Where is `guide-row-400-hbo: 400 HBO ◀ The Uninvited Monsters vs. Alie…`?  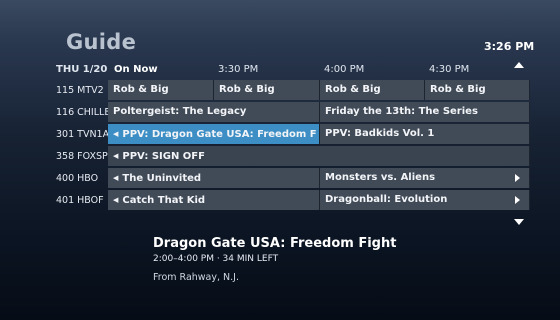 guide-row-400-hbo: 400 HBO ◀ The Uninvited Monsters vs. Alie… is located at coordinates (280, 178).